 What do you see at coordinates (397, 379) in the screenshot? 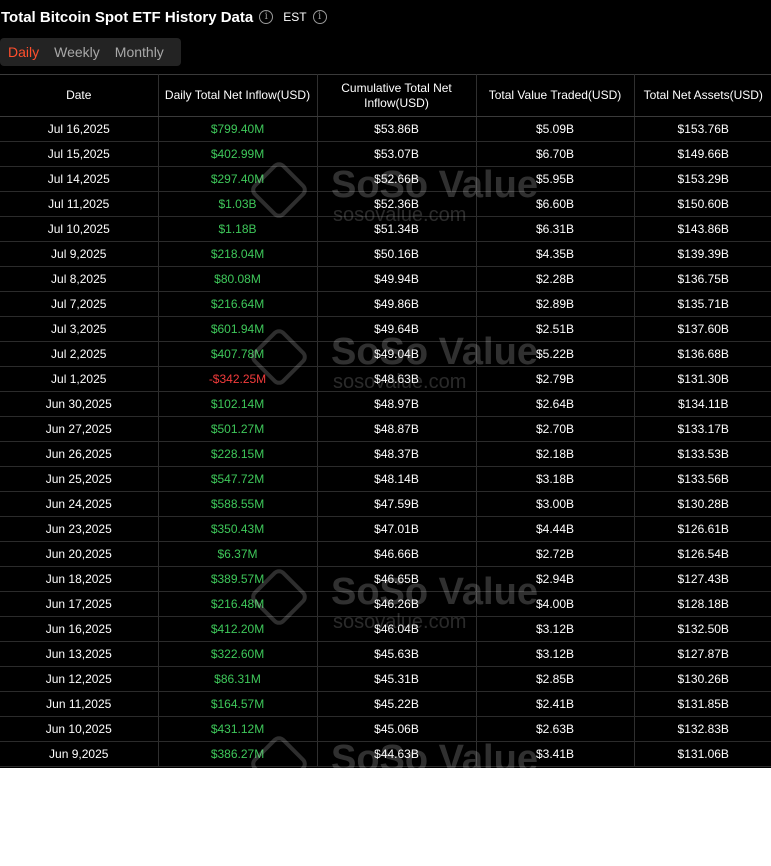
I see `cell-cumulative-net-inflow: $48.63B` at bounding box center [397, 379].